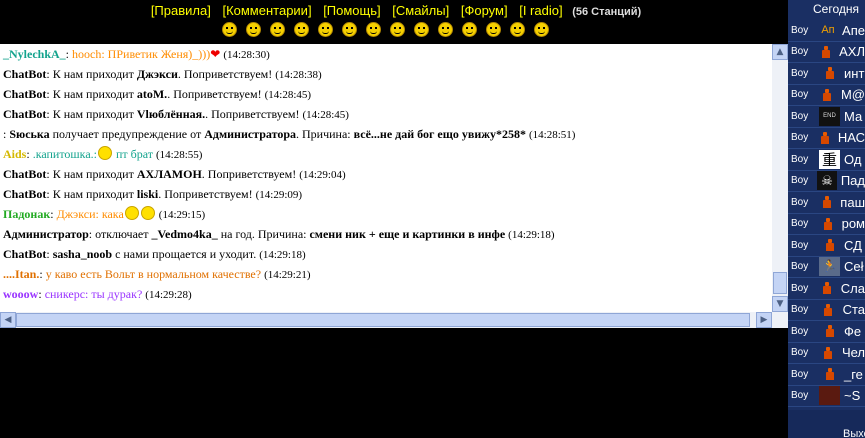 The image size is (865, 438). I want to click on message-author: Падонак, so click(26, 214).